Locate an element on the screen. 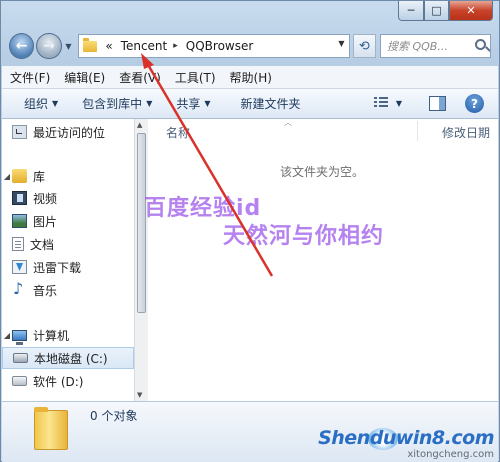 Image resolution: width=500 pixels, height=462 pixels. new-folder-button: 新建文件夹 is located at coordinates (271, 103).